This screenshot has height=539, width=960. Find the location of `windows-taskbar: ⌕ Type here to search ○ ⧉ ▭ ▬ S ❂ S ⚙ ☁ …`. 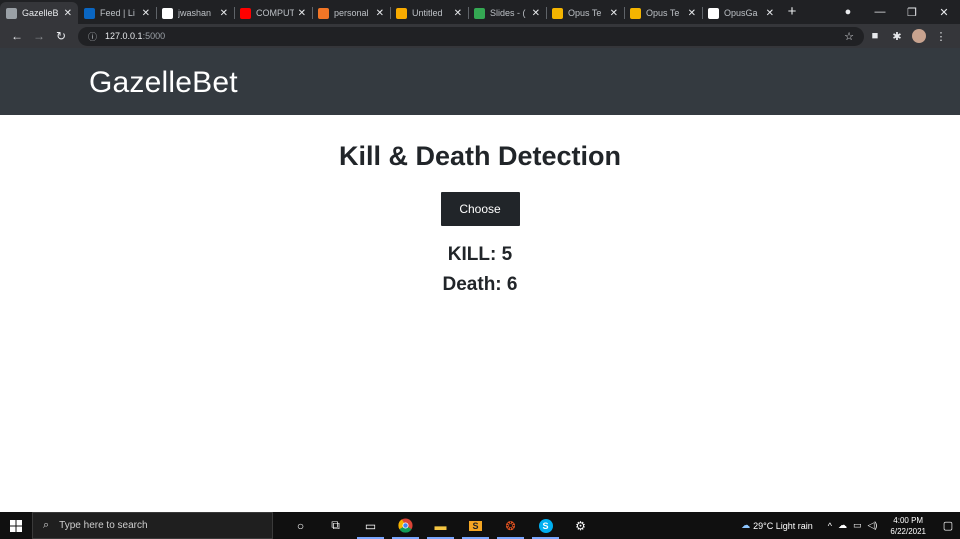

windows-taskbar: ⌕ Type here to search ○ ⧉ ▭ ▬ S ❂ S ⚙ ☁ … is located at coordinates (480, 525).